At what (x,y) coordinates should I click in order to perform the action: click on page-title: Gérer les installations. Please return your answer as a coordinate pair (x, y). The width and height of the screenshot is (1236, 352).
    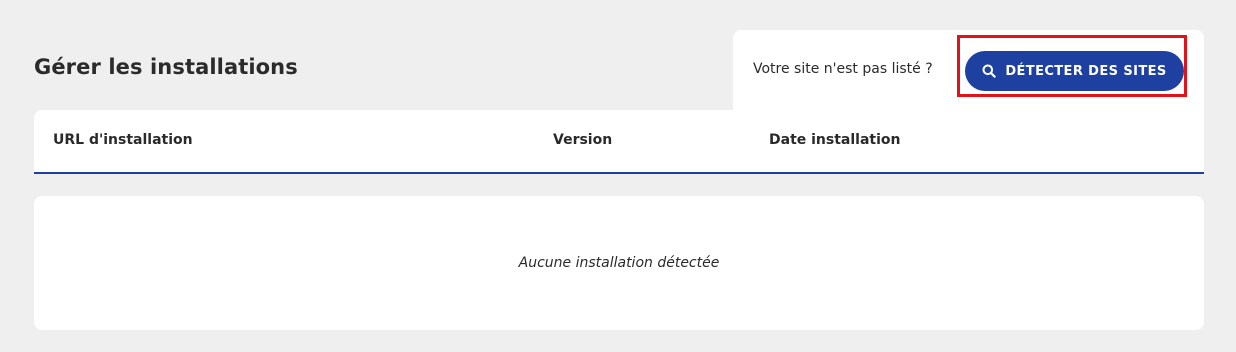
    Looking at the image, I should click on (166, 67).